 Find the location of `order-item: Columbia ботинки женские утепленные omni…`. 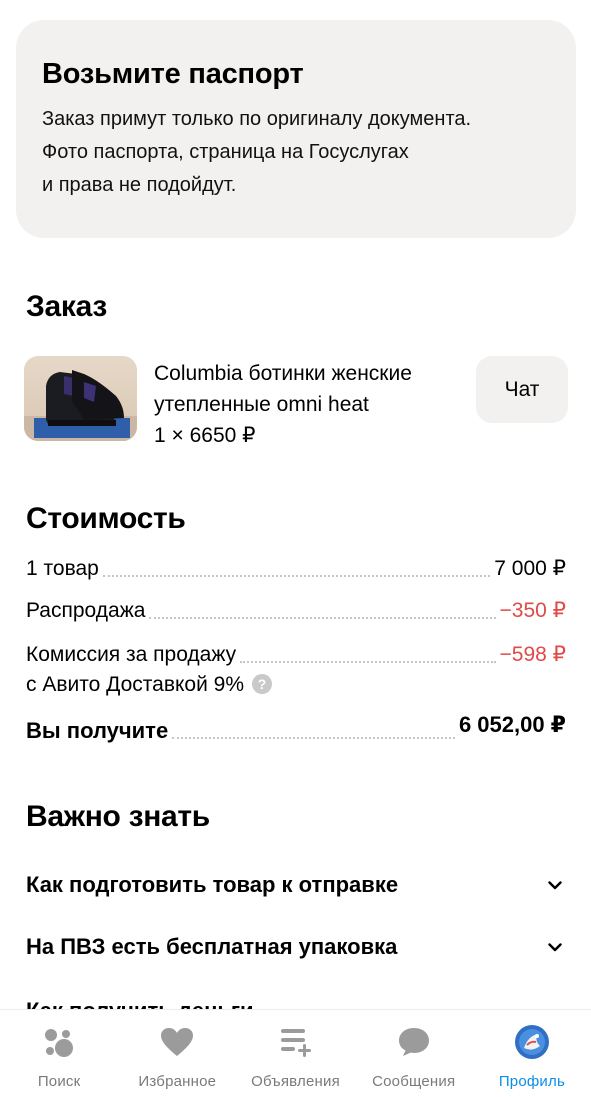

order-item: Columbia ботинки женские утепленные omni… is located at coordinates (296, 401).